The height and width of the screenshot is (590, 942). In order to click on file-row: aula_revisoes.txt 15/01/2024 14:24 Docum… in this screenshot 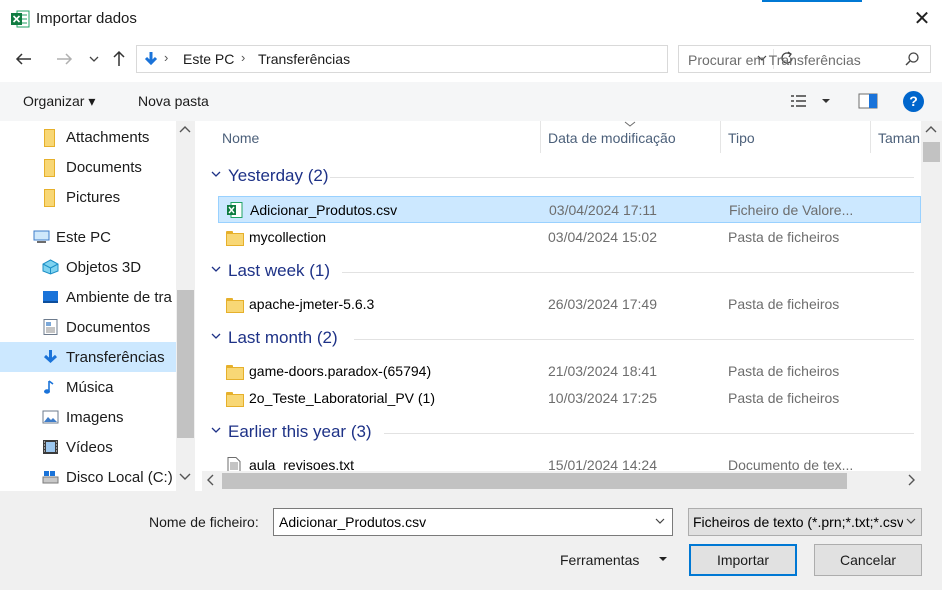, I will do `click(569, 461)`.